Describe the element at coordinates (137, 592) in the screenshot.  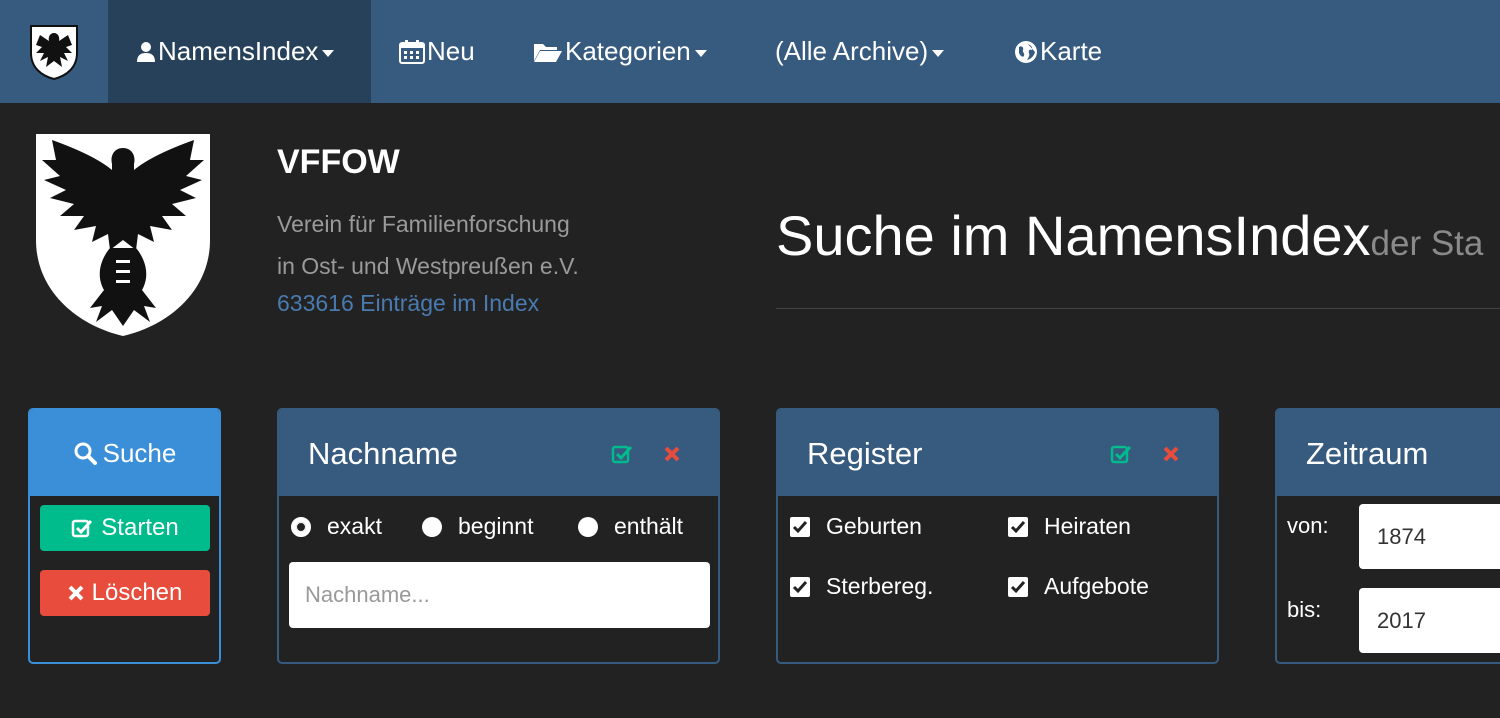
I see `clear-button-label: Löschen` at that location.